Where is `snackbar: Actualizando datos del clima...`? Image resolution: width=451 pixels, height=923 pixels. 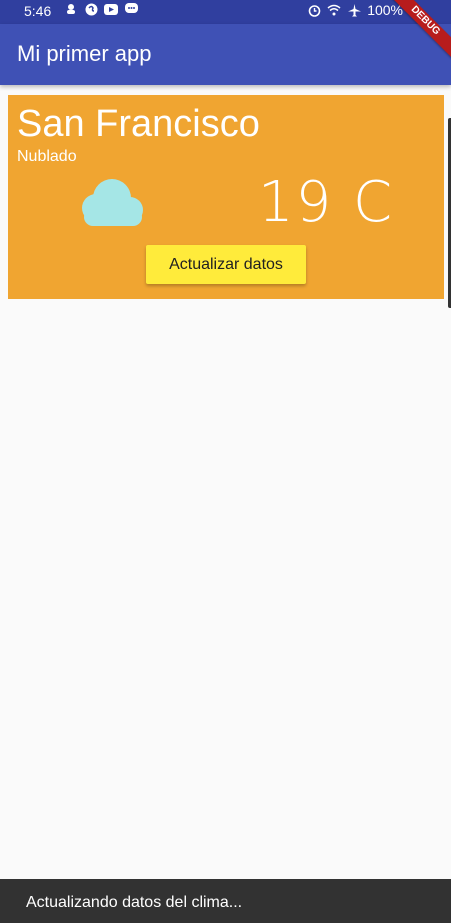
snackbar: Actualizando datos del clima... is located at coordinates (225, 901).